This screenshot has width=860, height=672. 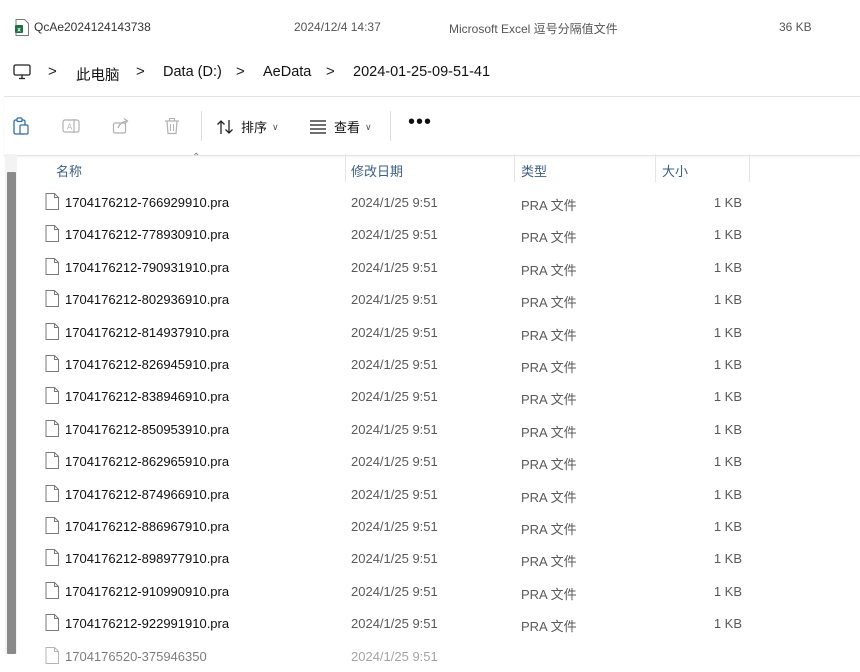 What do you see at coordinates (192, 72) in the screenshot?
I see `breadcrumb-drive: Data (D:)` at bounding box center [192, 72].